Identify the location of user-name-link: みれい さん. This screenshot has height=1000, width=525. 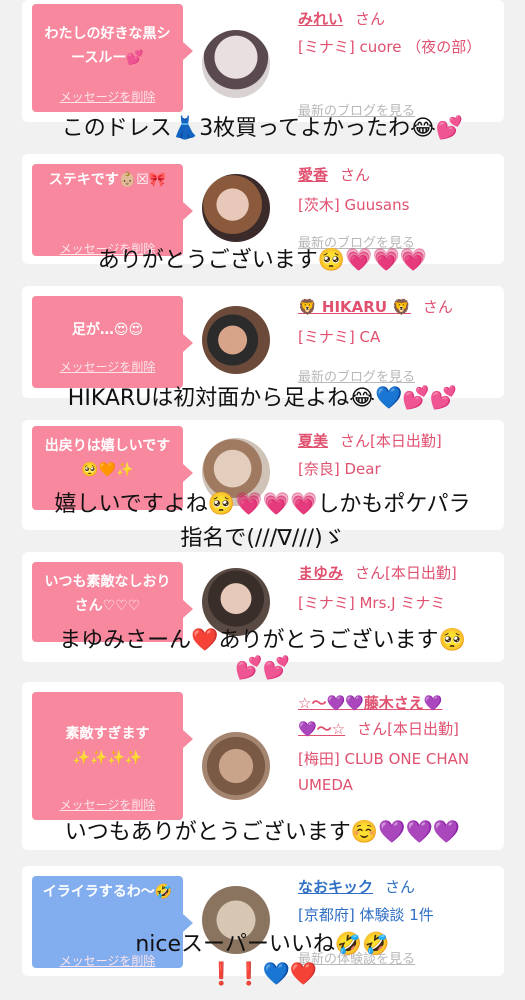
(341, 18).